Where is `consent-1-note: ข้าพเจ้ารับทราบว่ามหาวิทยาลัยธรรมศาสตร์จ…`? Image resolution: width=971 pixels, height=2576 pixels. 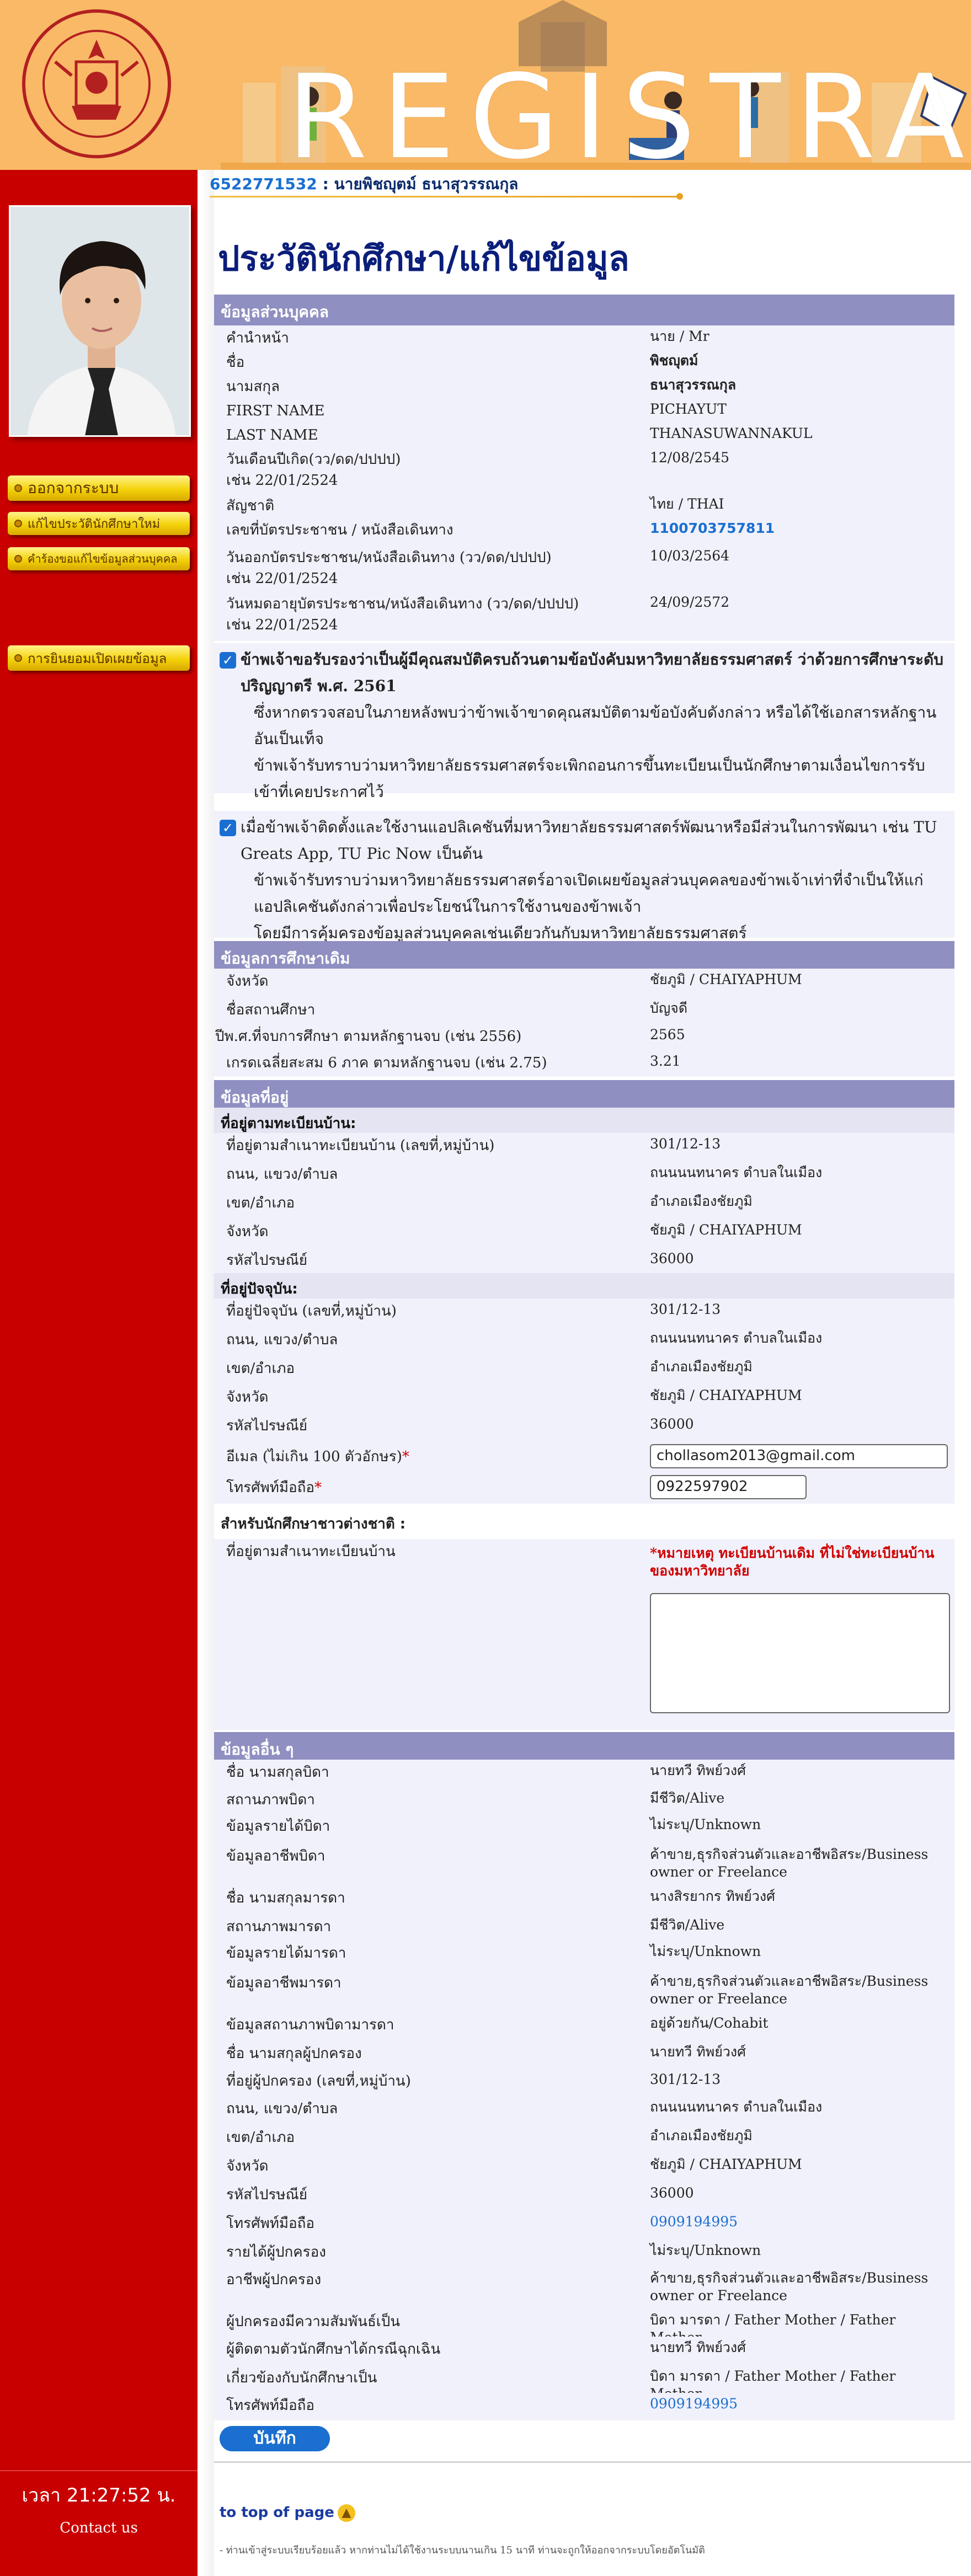
consent-1-note: ข้าพเจ้ารับทราบว่ามหาวิทยาลัยธรรมศาสตร์จ… is located at coordinates (590, 778).